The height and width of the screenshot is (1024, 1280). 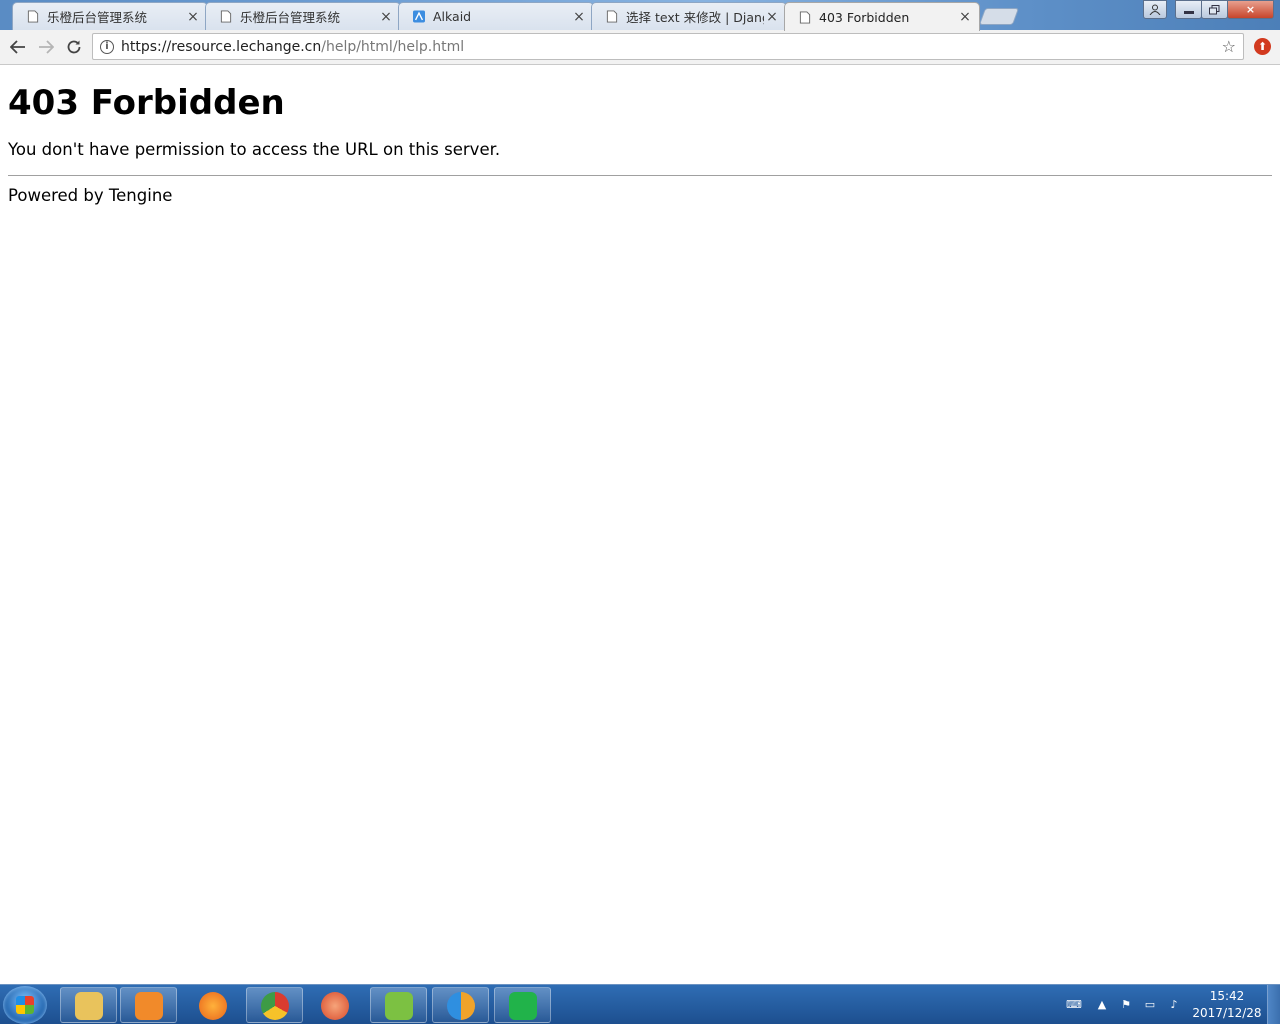 What do you see at coordinates (496, 16) in the screenshot?
I see `tab-3: Alkaid ×` at bounding box center [496, 16].